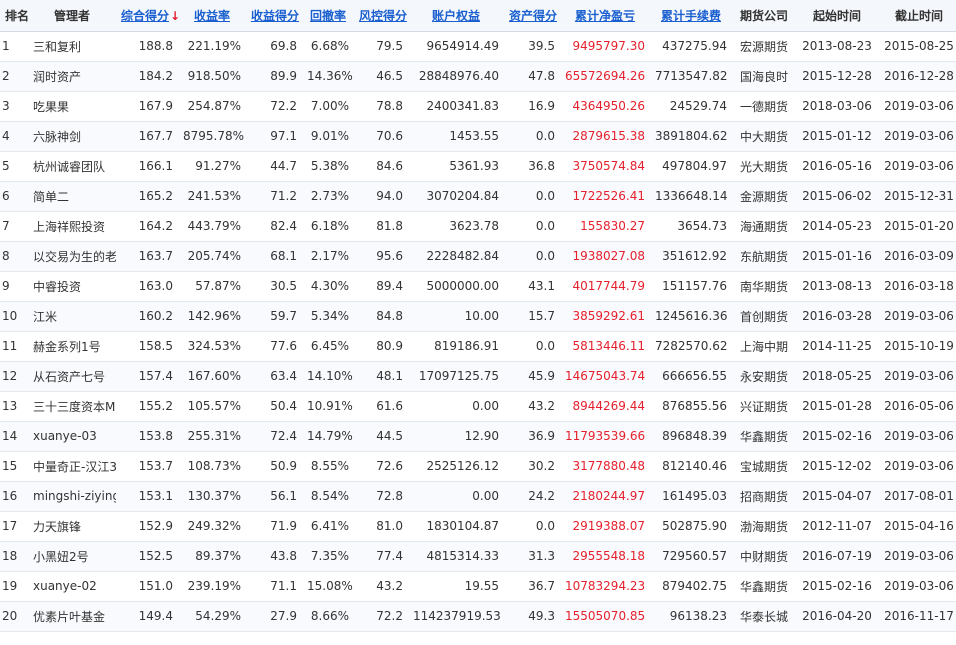 This screenshot has height=645, width=956. Describe the element at coordinates (381, 466) in the screenshot. I see `cell-risk_score: 72.6` at that location.